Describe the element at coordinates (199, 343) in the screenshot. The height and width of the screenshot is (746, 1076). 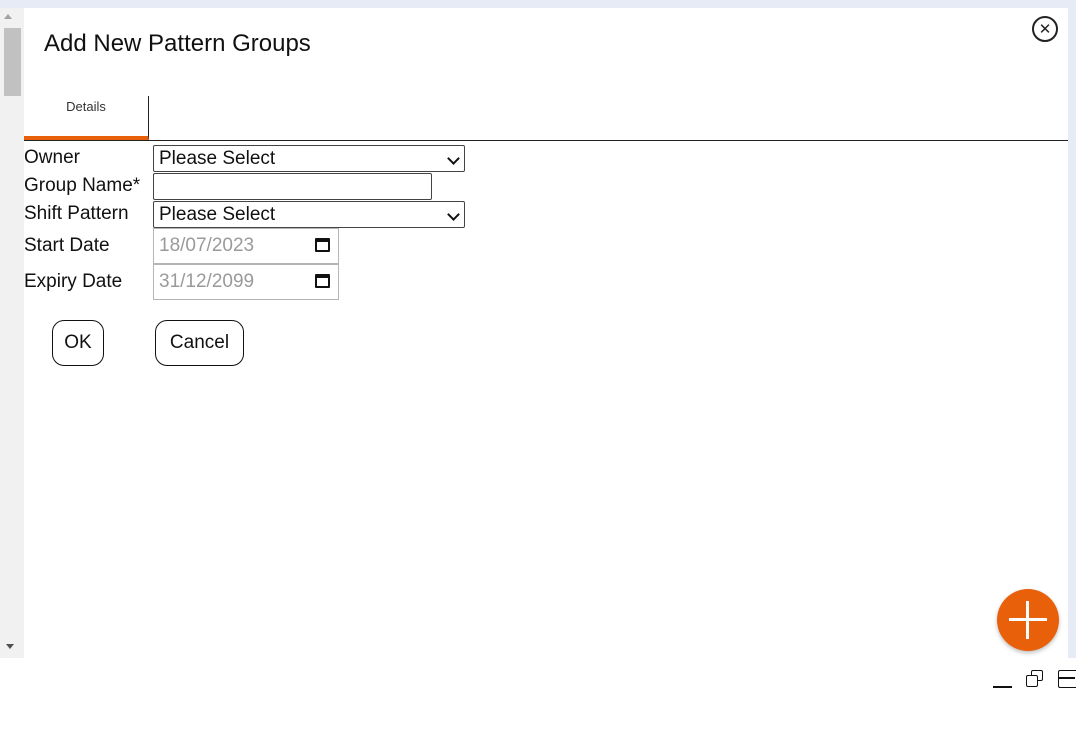
I see `cancel-button: Cancel` at that location.